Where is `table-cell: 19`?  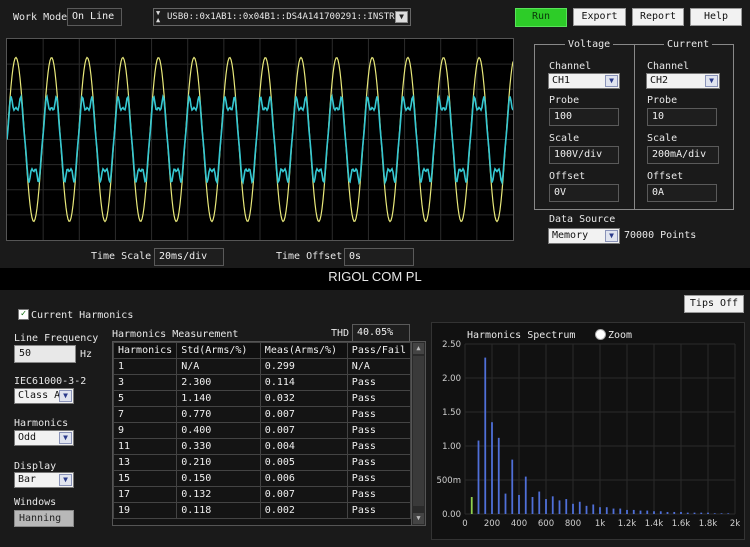 table-cell: 19 is located at coordinates (145, 510).